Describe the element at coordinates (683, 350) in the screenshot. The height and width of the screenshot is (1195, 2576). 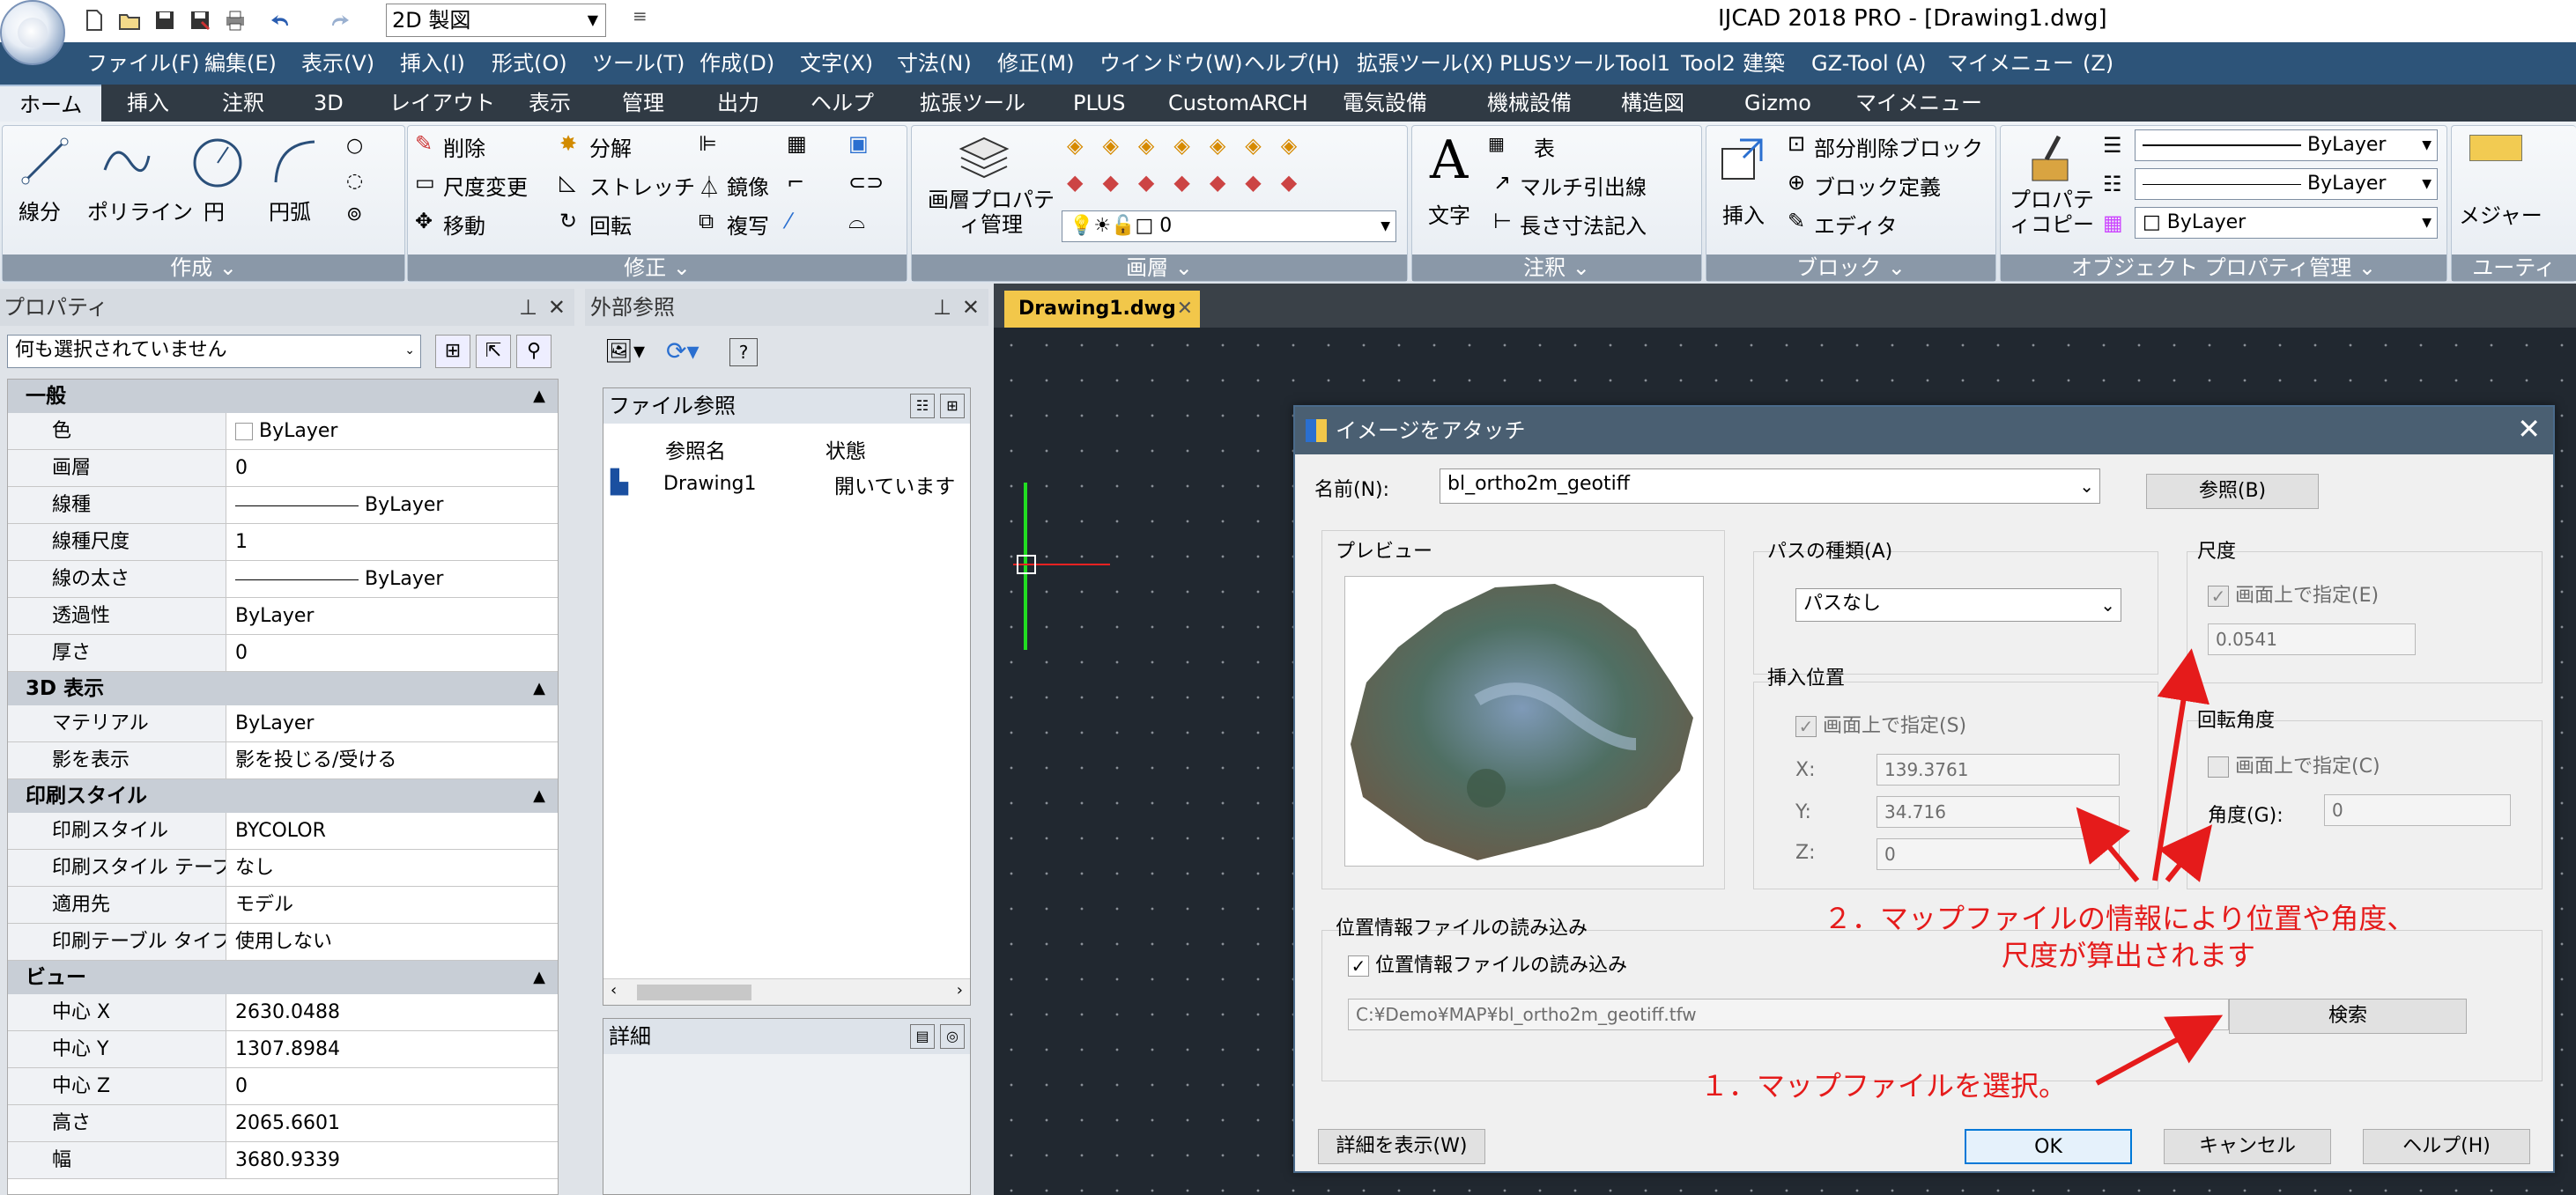
I see `refresh-icon: ⟳▾` at that location.